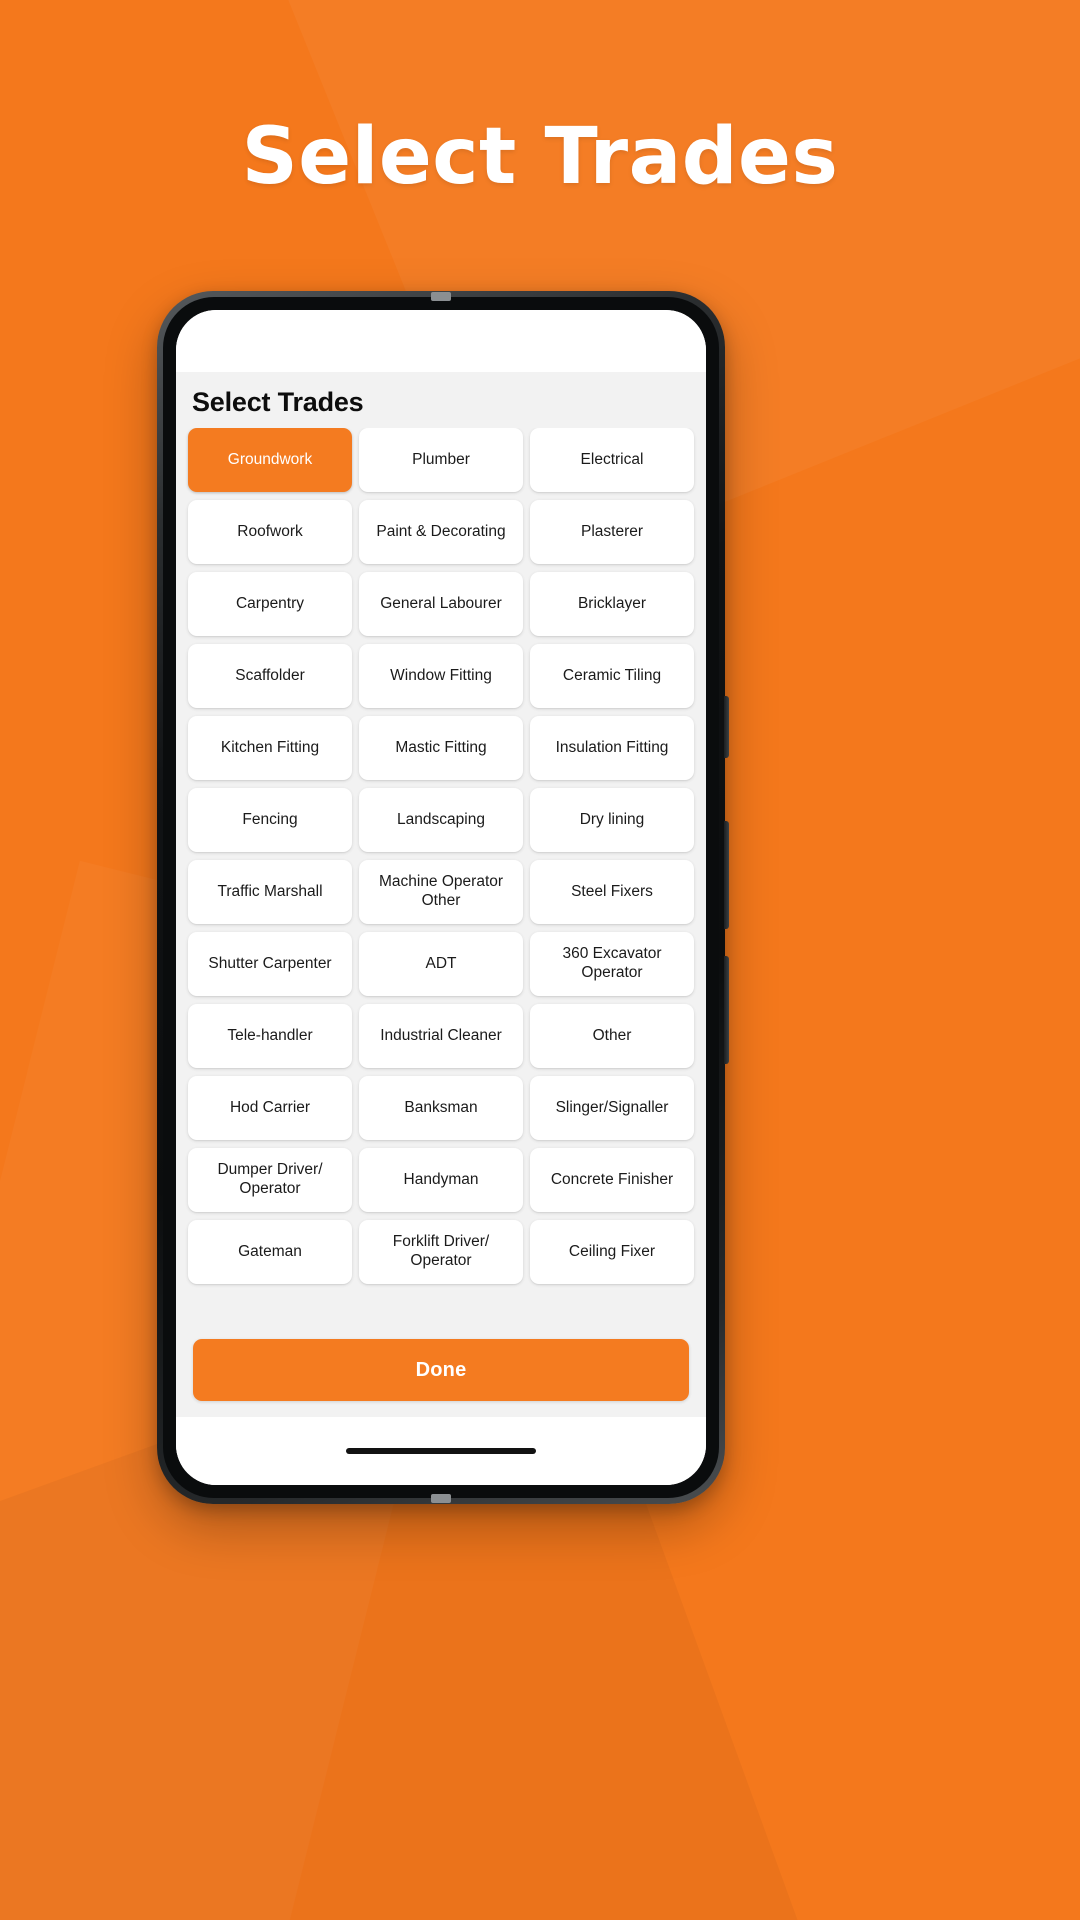 The height and width of the screenshot is (1920, 1080). What do you see at coordinates (270, 676) in the screenshot?
I see `trade-chip: Scaffolder` at bounding box center [270, 676].